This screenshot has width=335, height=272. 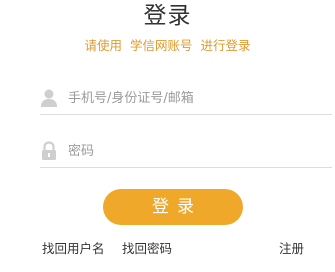 I want to click on user-icon, so click(x=49, y=98).